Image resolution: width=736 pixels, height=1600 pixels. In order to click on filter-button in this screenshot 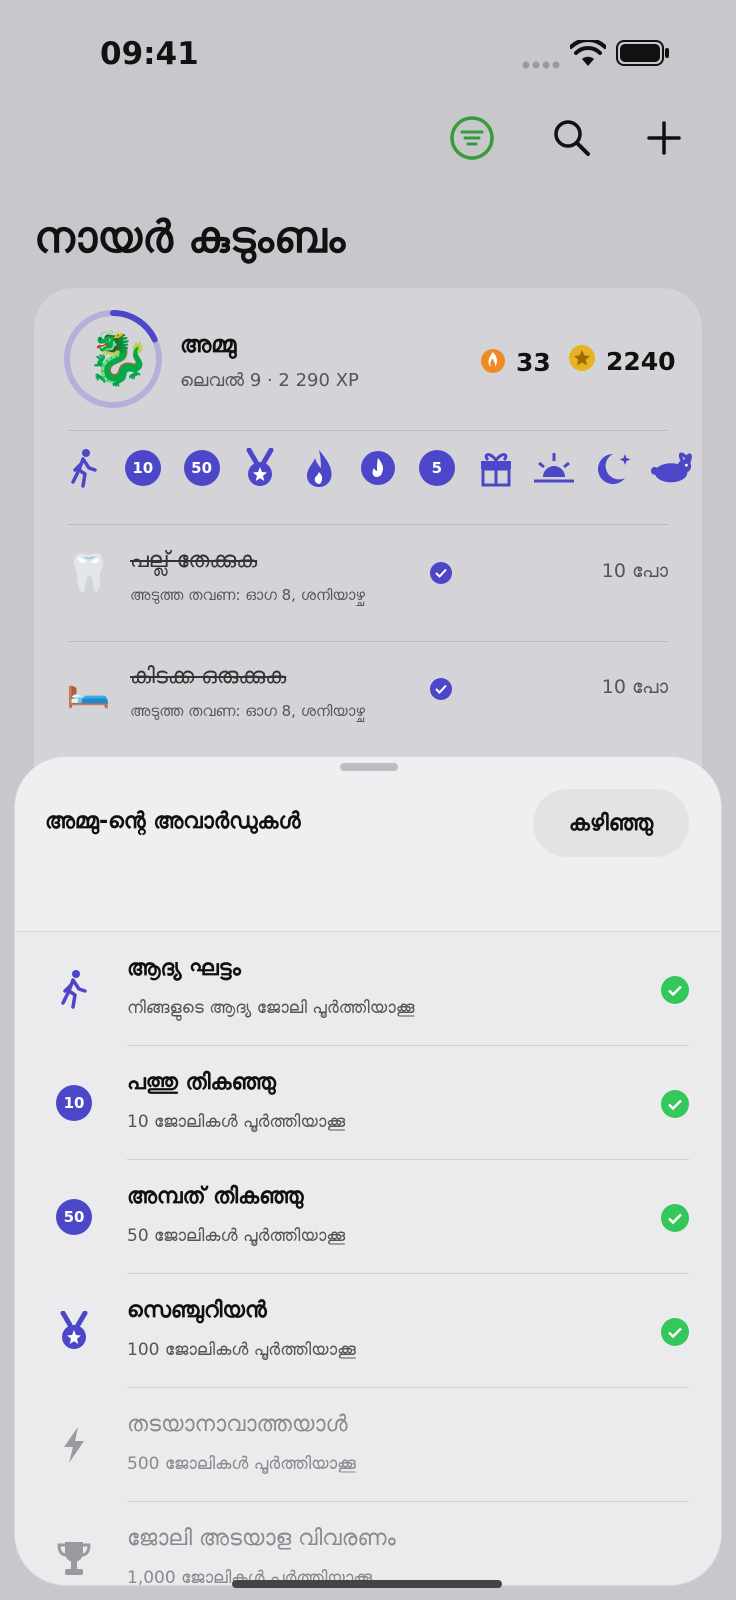, I will do `click(472, 140)`.